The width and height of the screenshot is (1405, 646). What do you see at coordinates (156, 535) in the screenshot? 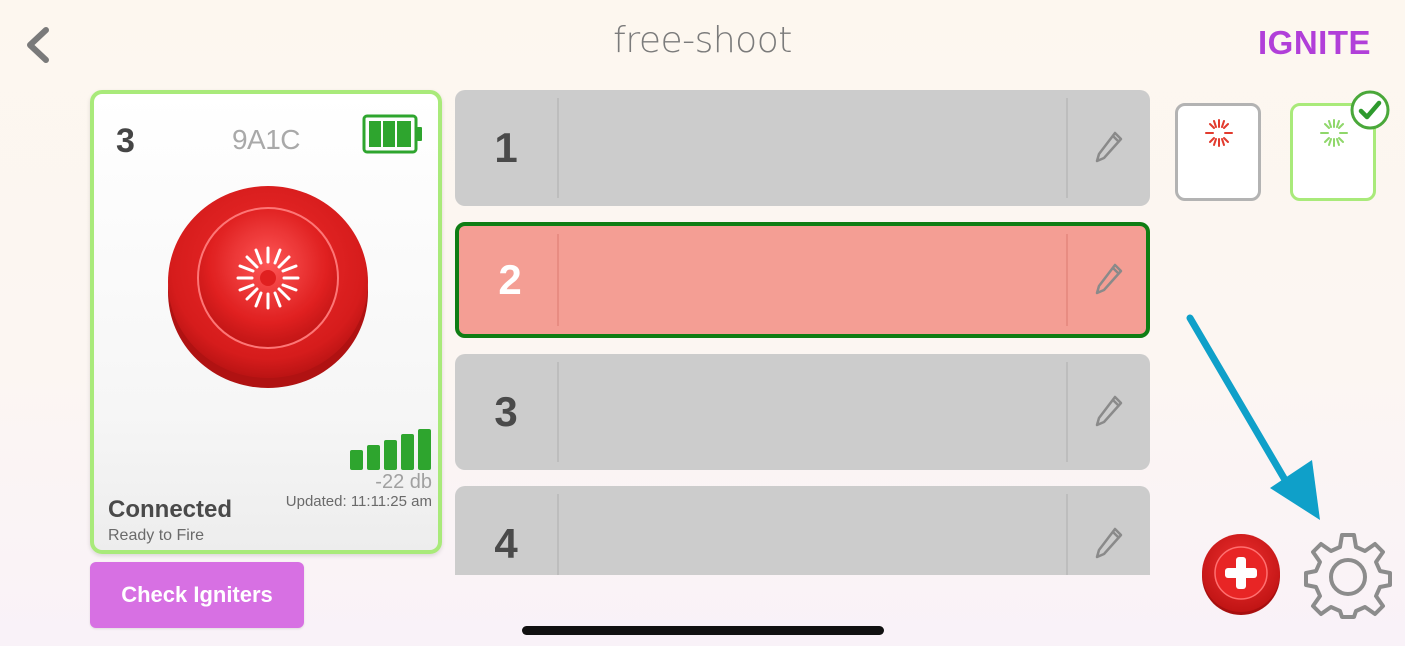
I see `status-detail: Ready to Fire` at bounding box center [156, 535].